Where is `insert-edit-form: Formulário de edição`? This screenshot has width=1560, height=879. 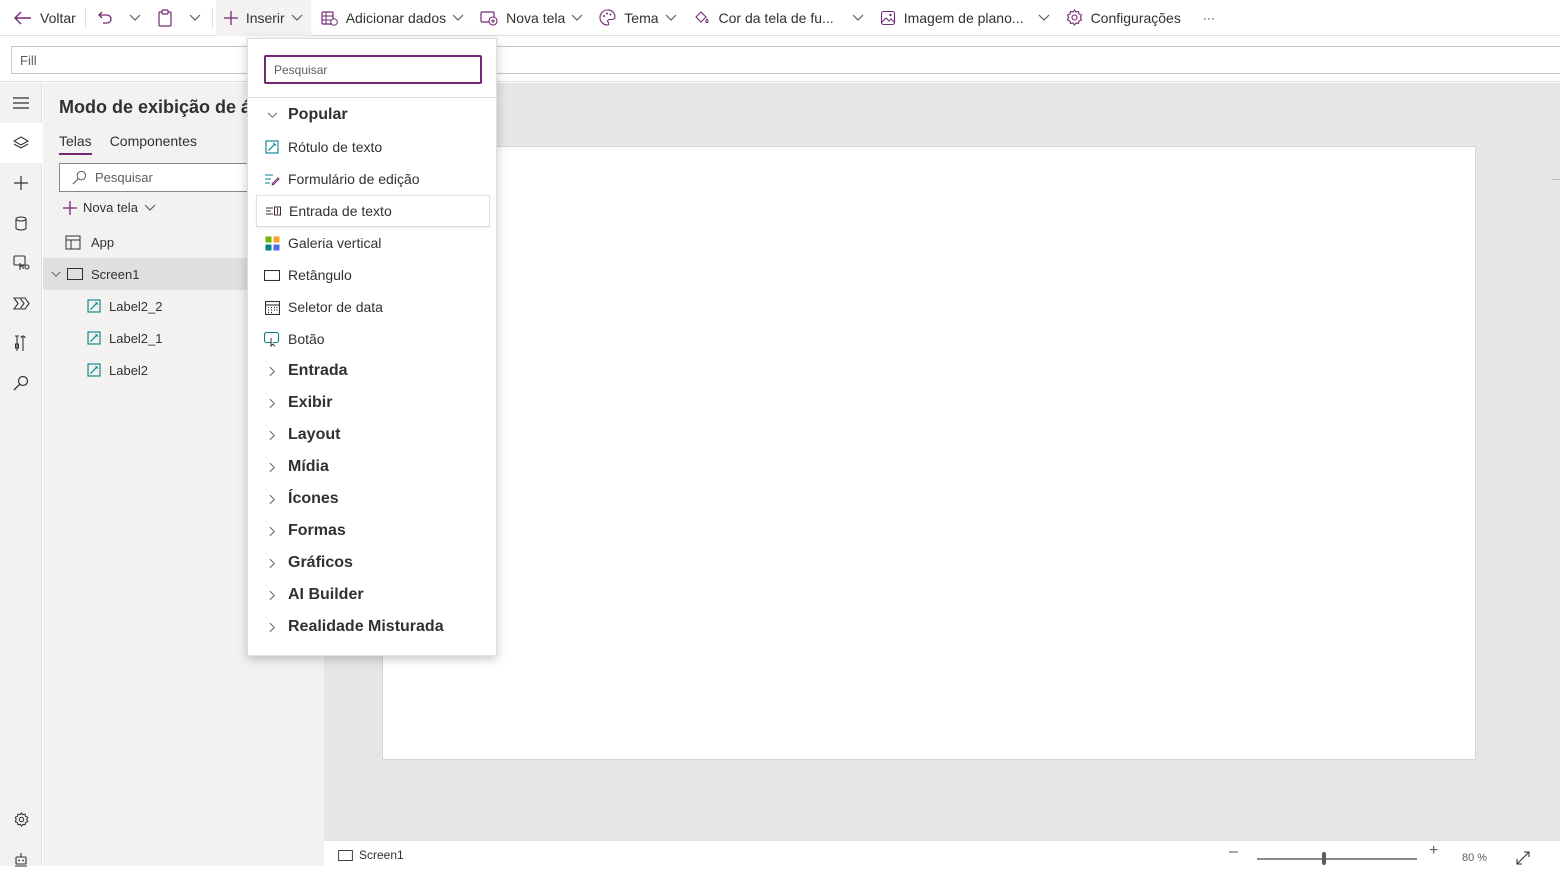
insert-edit-form: Formulário de edição is located at coordinates (373, 179).